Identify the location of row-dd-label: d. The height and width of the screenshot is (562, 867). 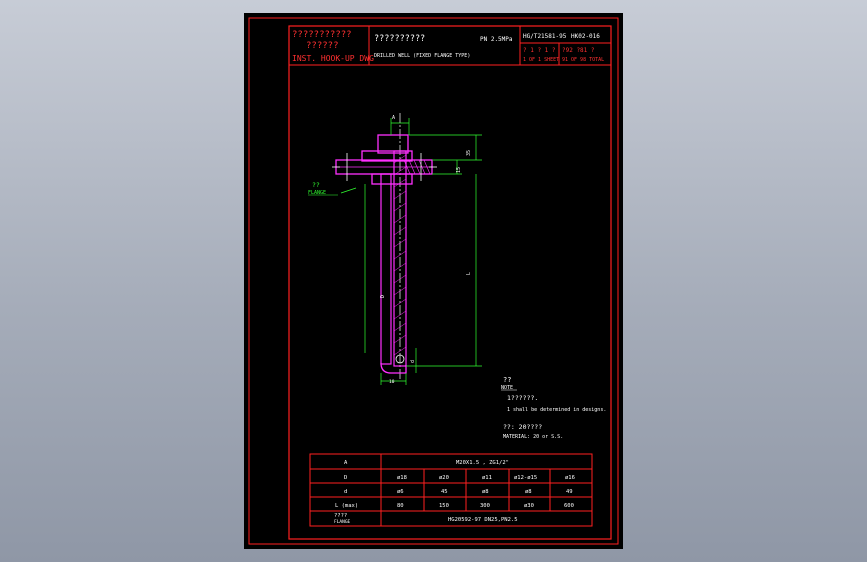
(345, 492).